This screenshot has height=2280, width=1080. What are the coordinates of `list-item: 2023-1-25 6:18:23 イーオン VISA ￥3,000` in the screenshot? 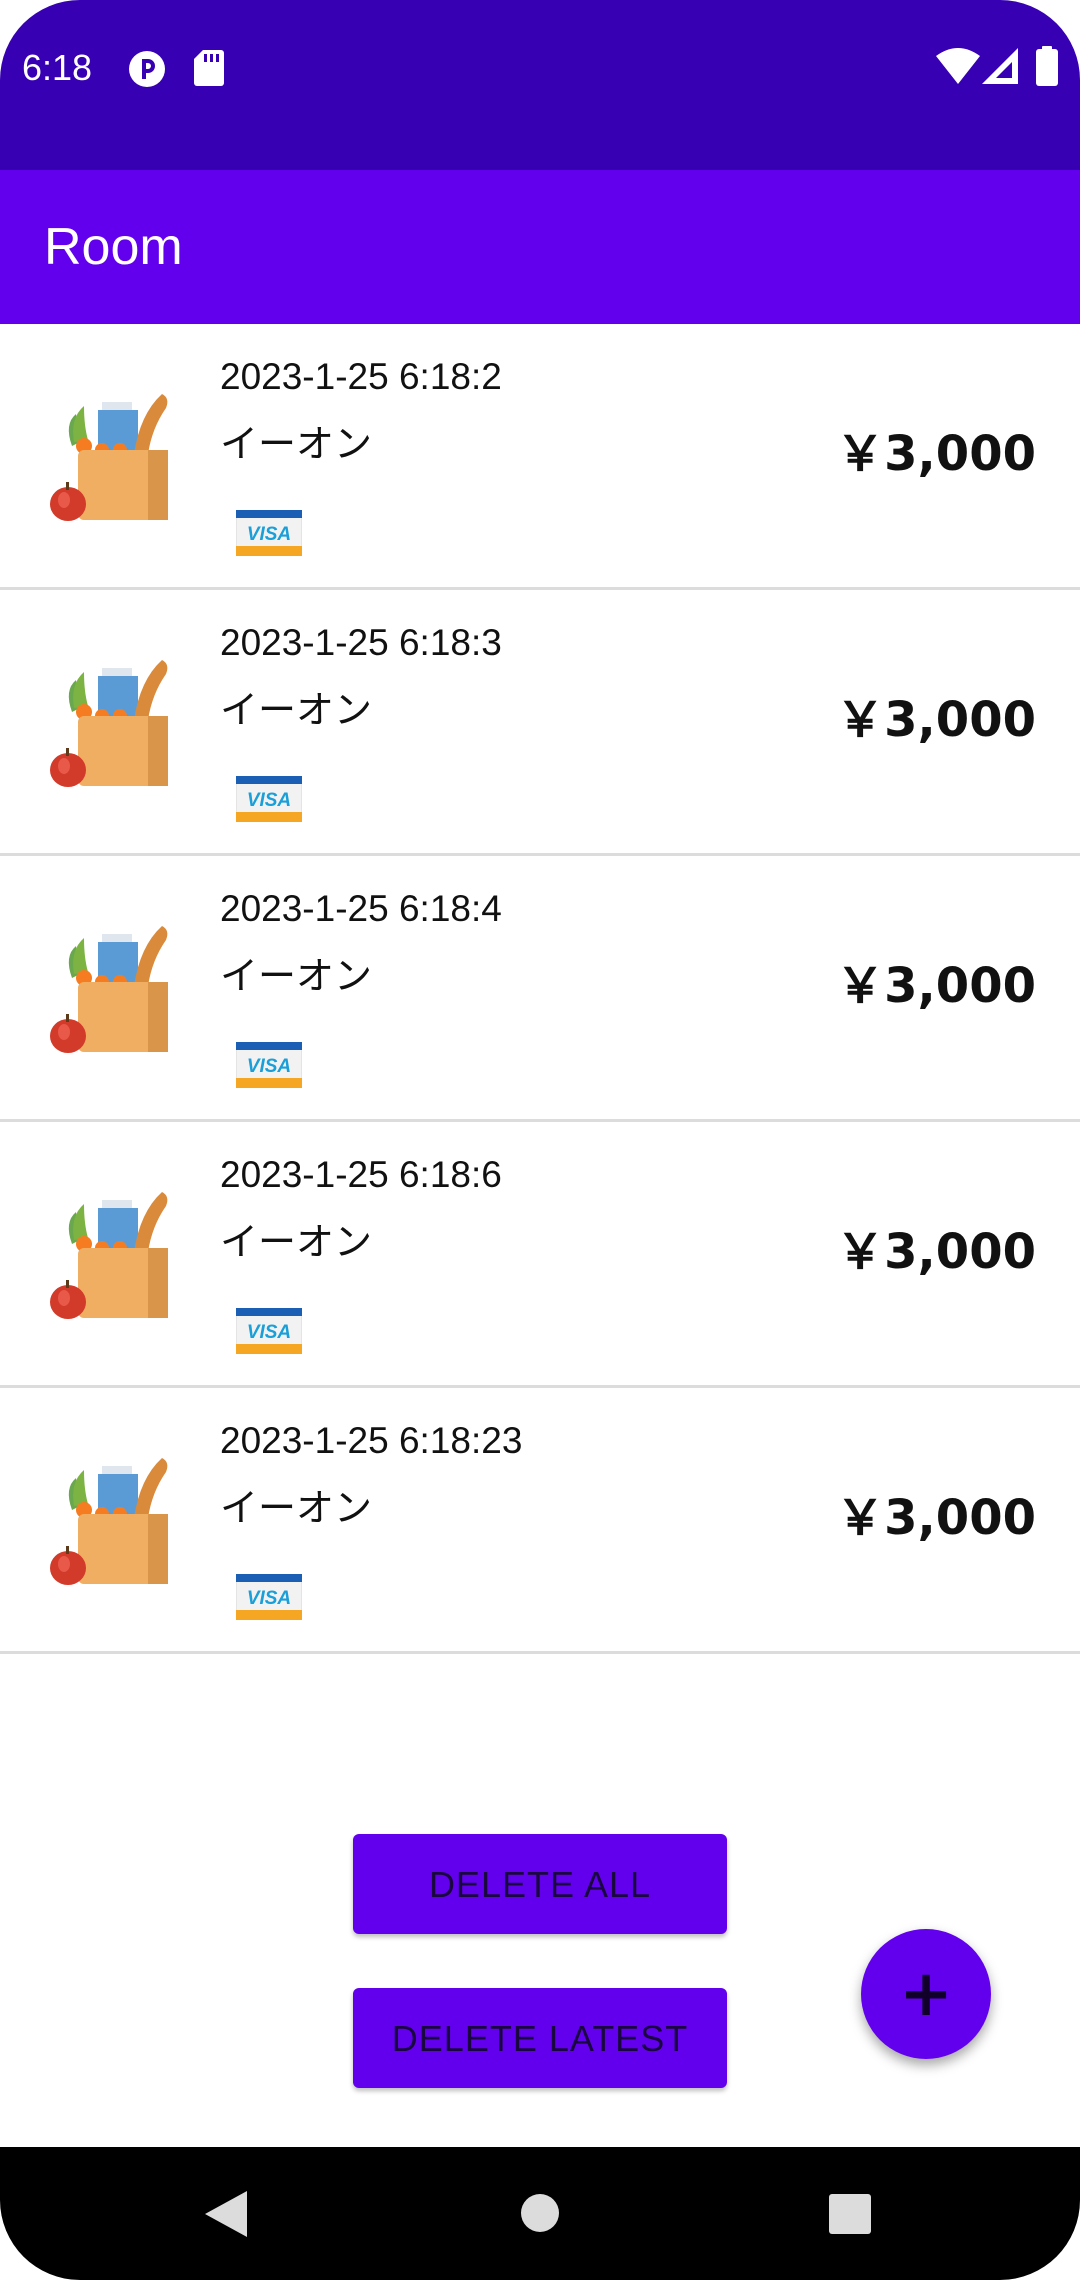 It's located at (540, 1521).